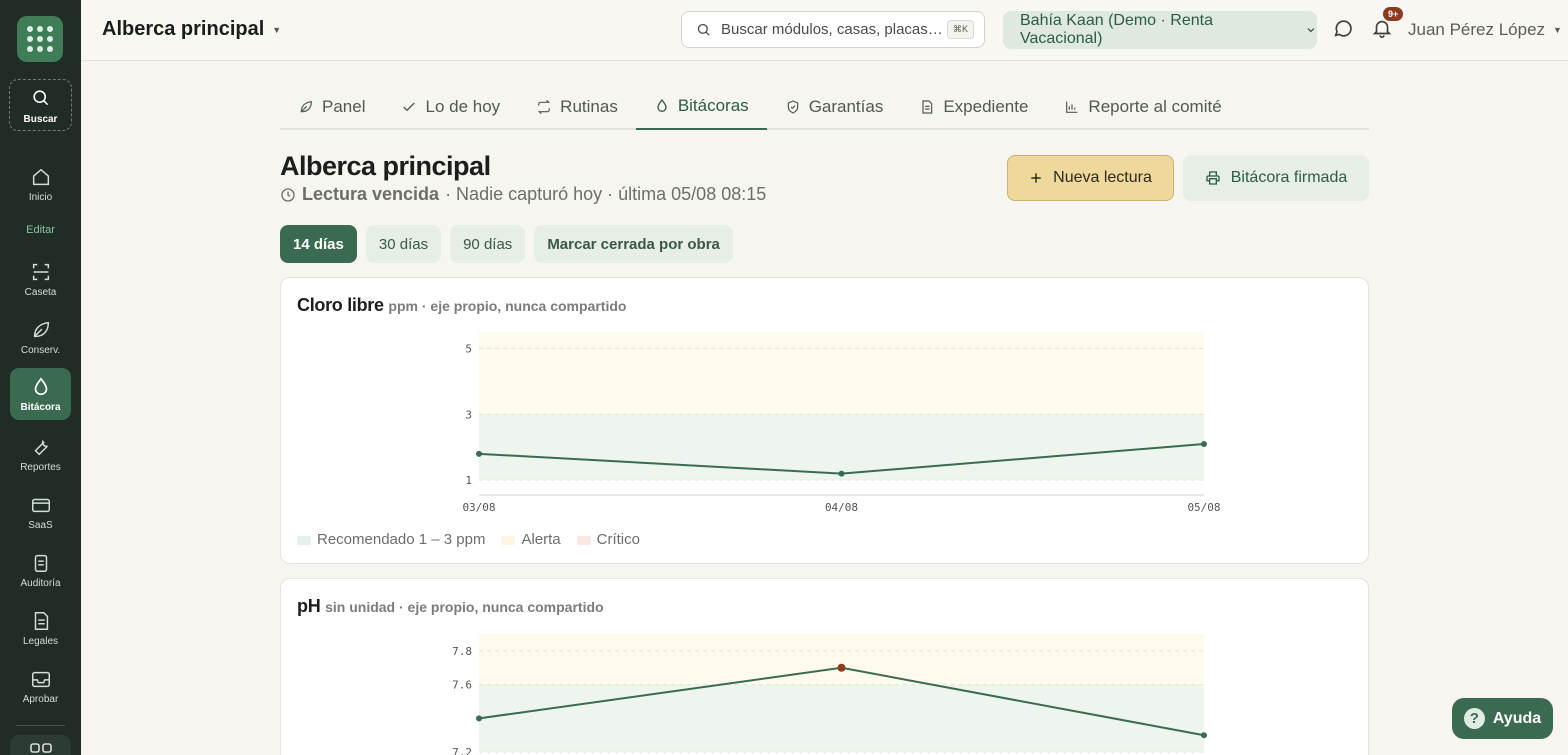 This screenshot has height=755, width=1568. Describe the element at coordinates (40, 407) in the screenshot. I see `sidebar-item-label: Bitácora` at that location.